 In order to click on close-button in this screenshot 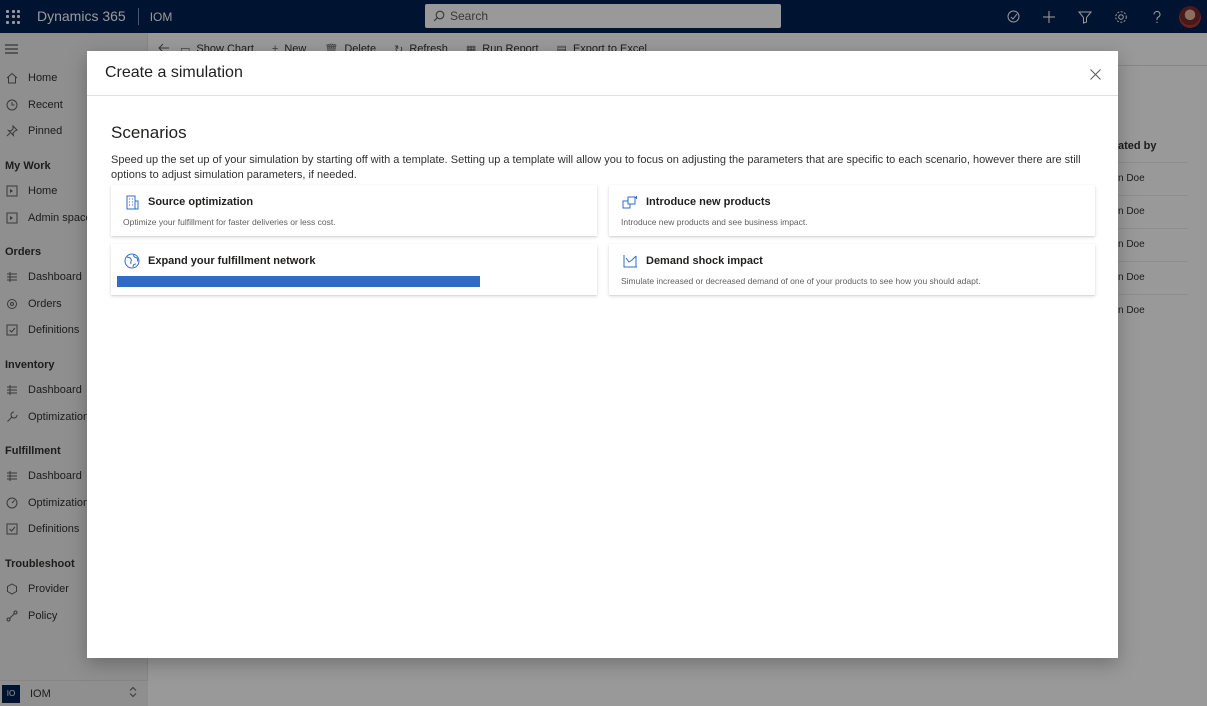, I will do `click(1095, 74)`.